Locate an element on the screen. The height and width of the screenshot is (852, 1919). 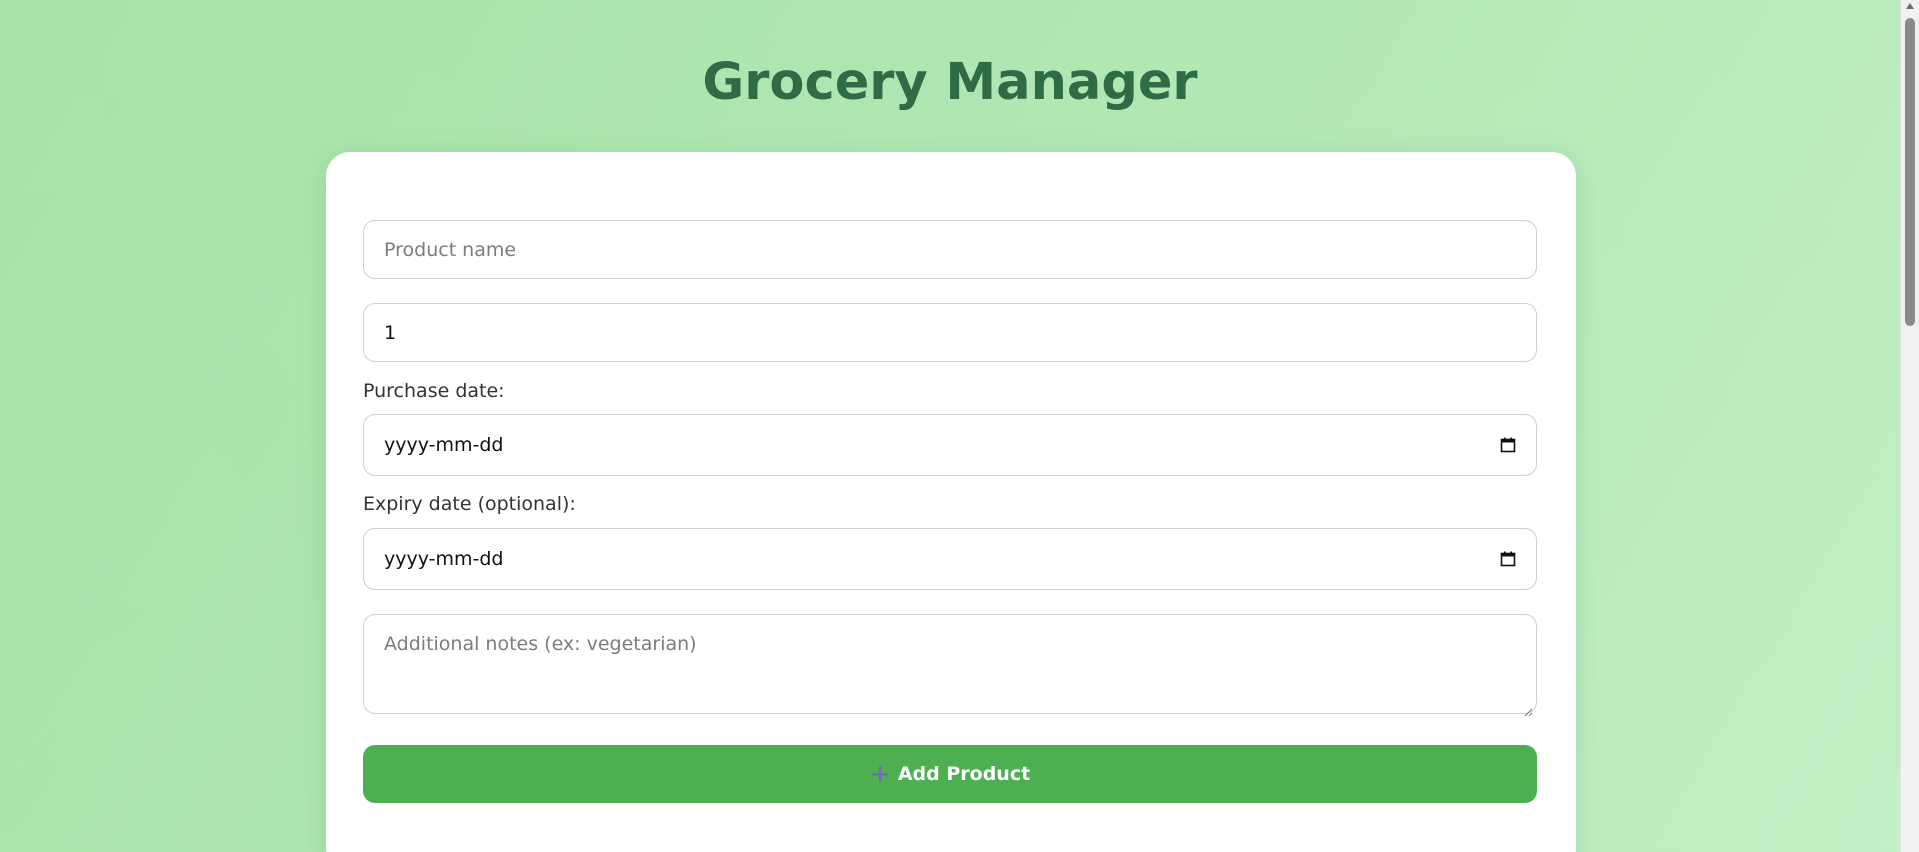
product-name-placeholder: Product name is located at coordinates (450, 249).